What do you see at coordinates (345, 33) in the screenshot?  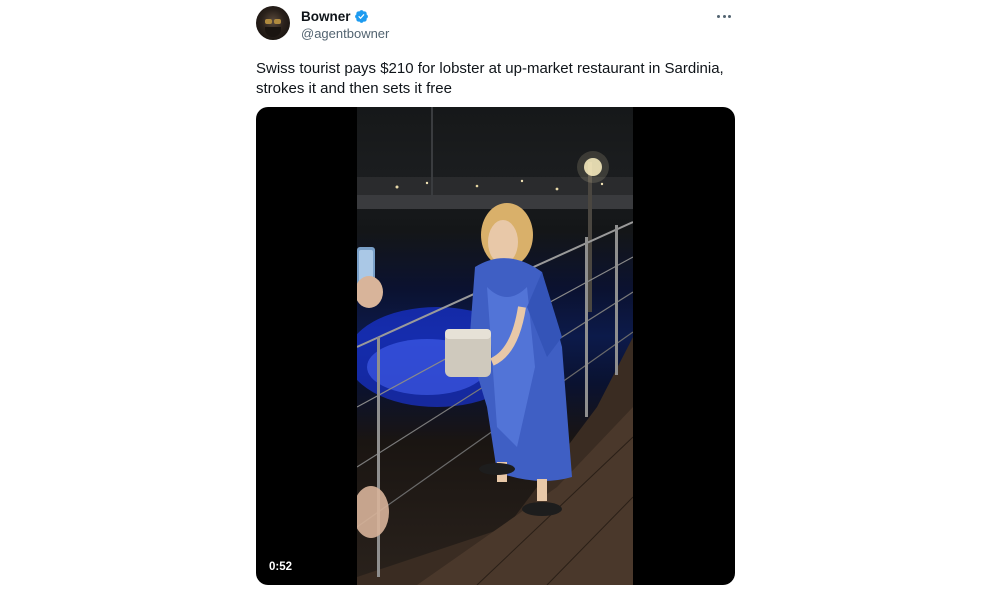 I see `author-handle: @agentbowner` at bounding box center [345, 33].